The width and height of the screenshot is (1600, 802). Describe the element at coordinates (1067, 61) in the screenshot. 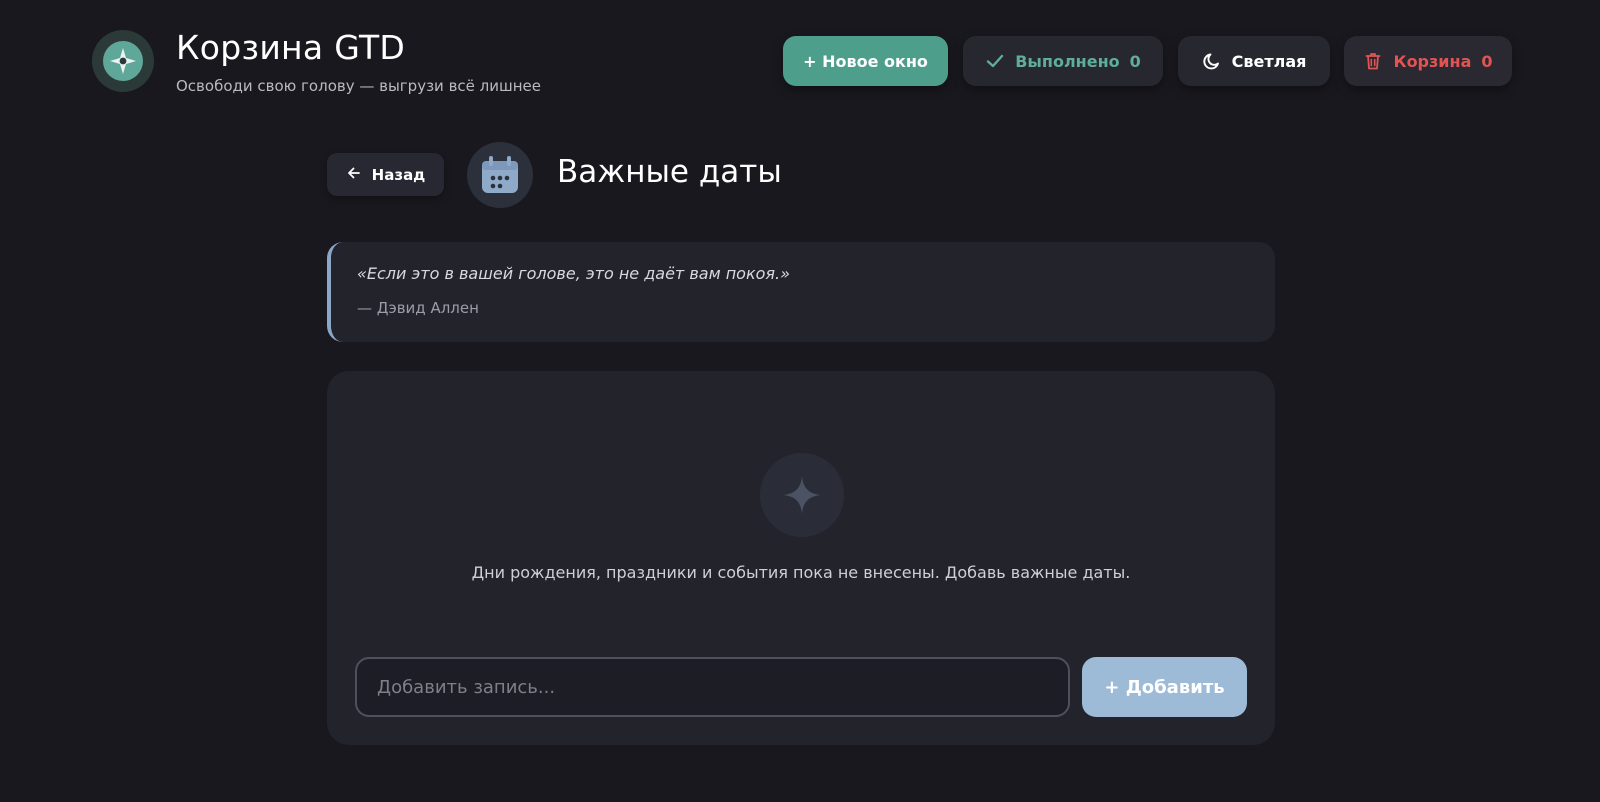

I see `done-label: Выполнено` at that location.